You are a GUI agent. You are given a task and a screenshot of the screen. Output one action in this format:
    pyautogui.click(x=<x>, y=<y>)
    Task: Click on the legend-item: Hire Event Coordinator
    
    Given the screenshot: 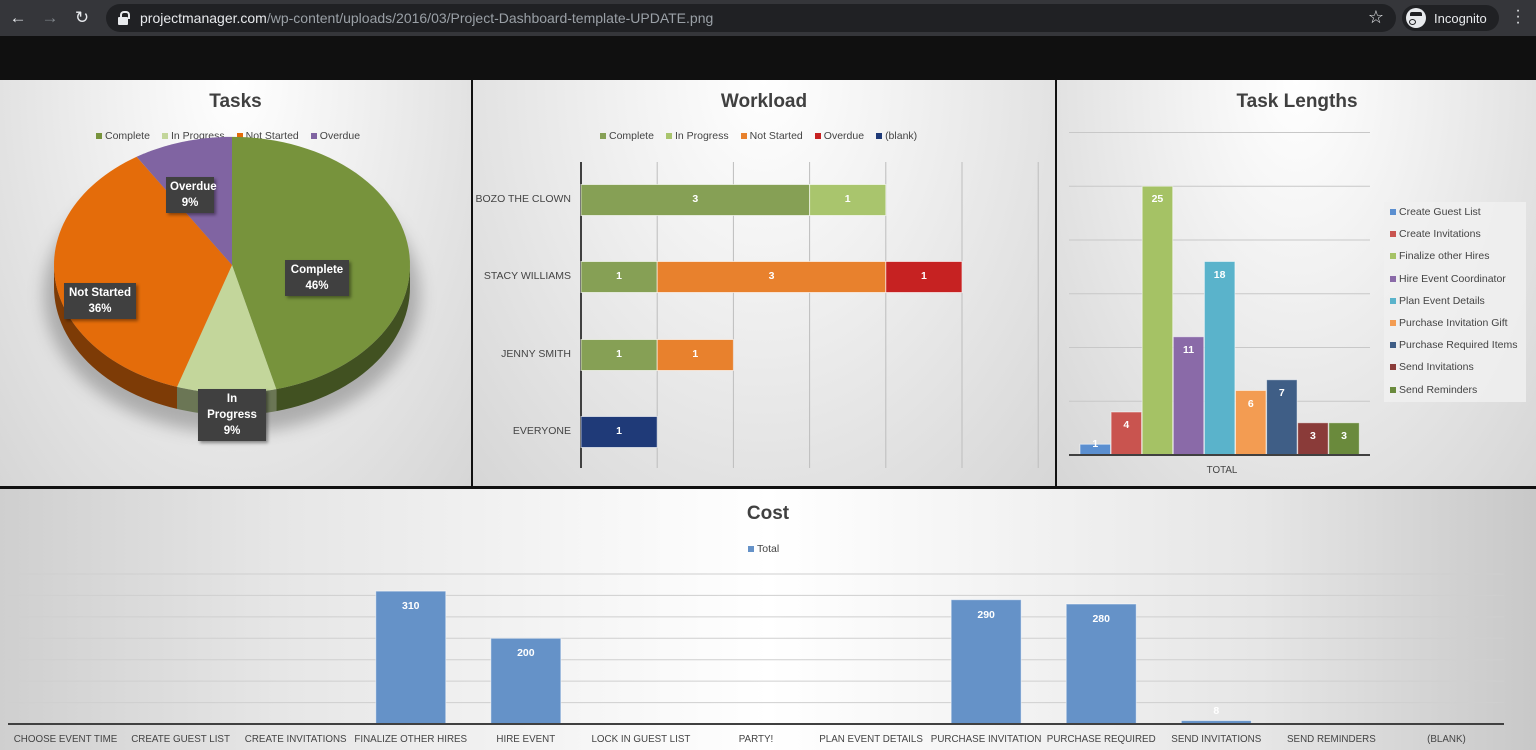 What is the action you would take?
    pyautogui.click(x=1448, y=279)
    